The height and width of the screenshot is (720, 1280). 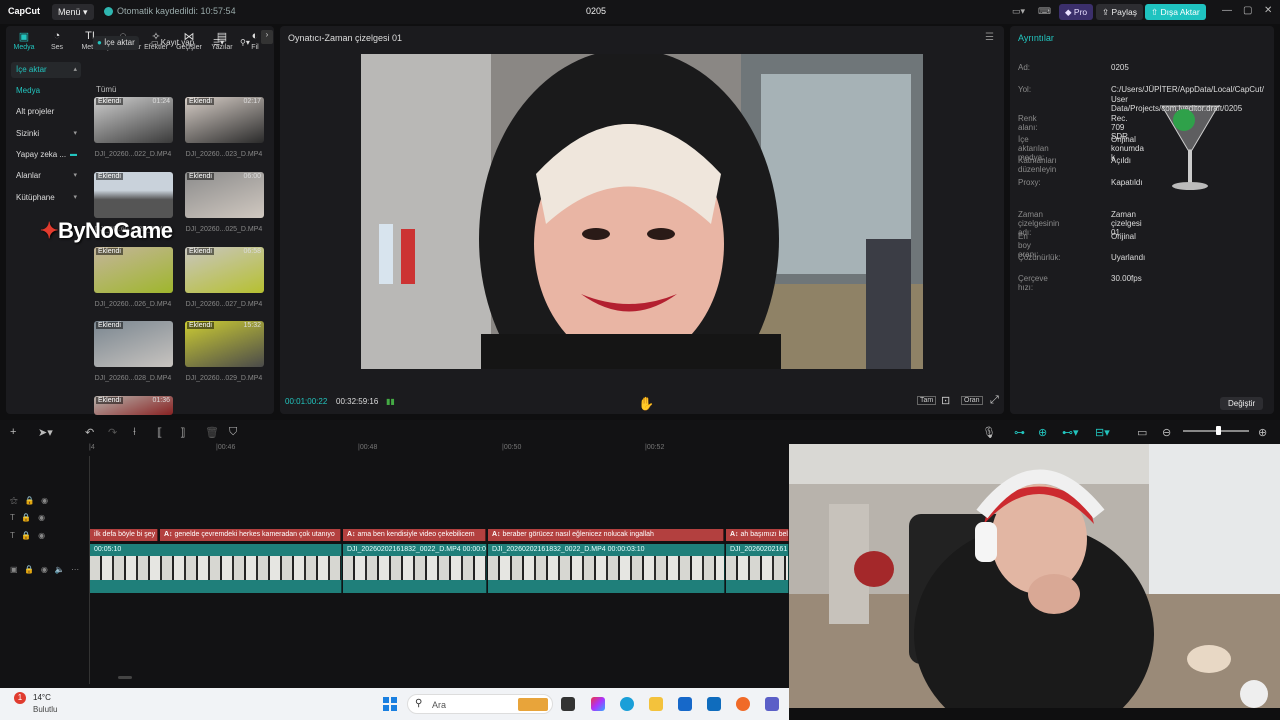 What do you see at coordinates (1044, 11) in the screenshot?
I see `shortcut-icon: ⌨` at bounding box center [1044, 11].